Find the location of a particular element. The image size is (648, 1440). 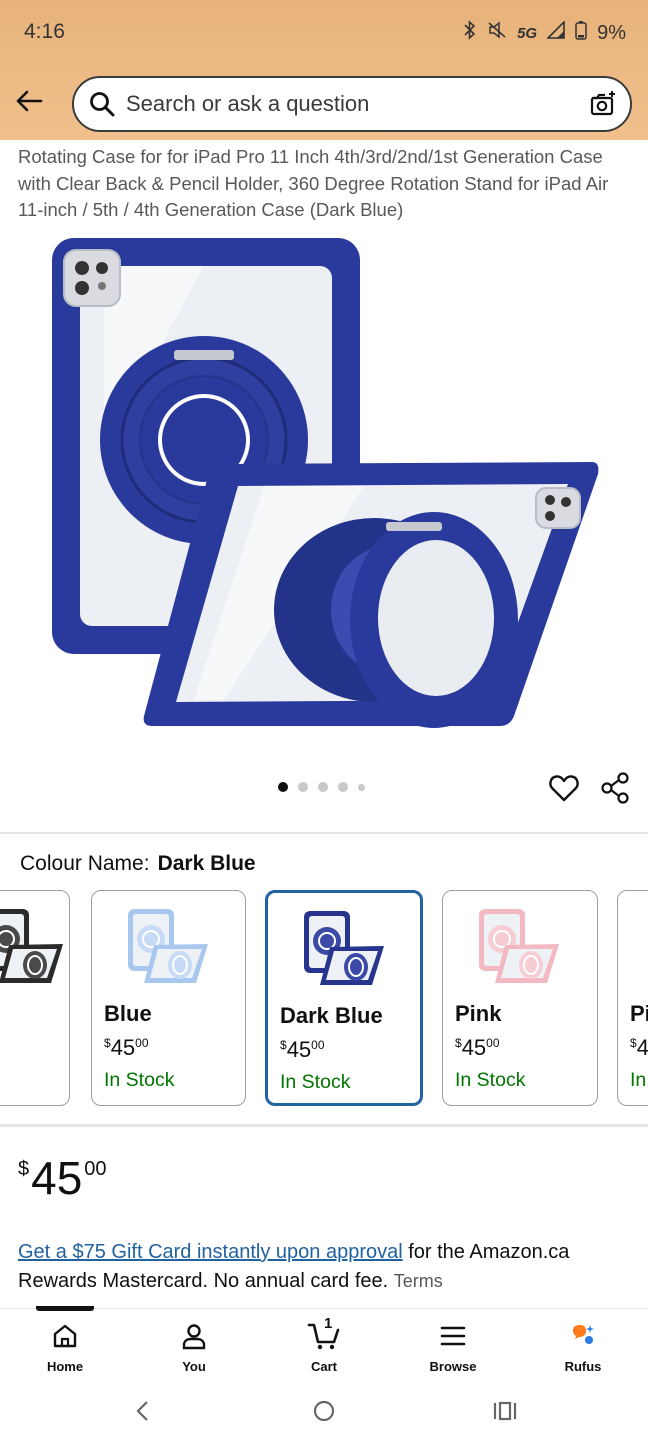

swatch-name: Blue is located at coordinates (128, 1013).